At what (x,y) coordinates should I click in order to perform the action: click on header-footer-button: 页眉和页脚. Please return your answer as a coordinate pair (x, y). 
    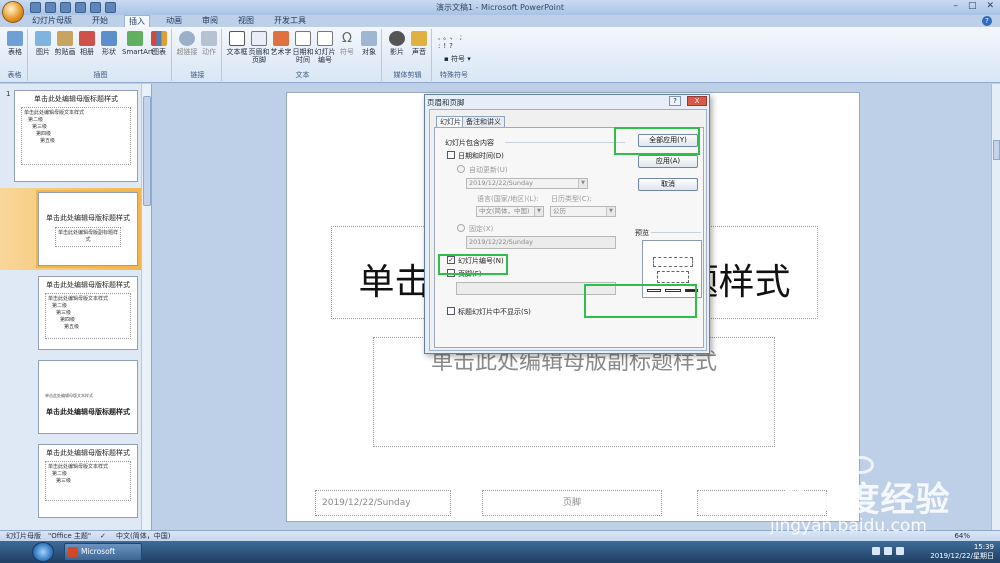
    Looking at the image, I should click on (259, 47).